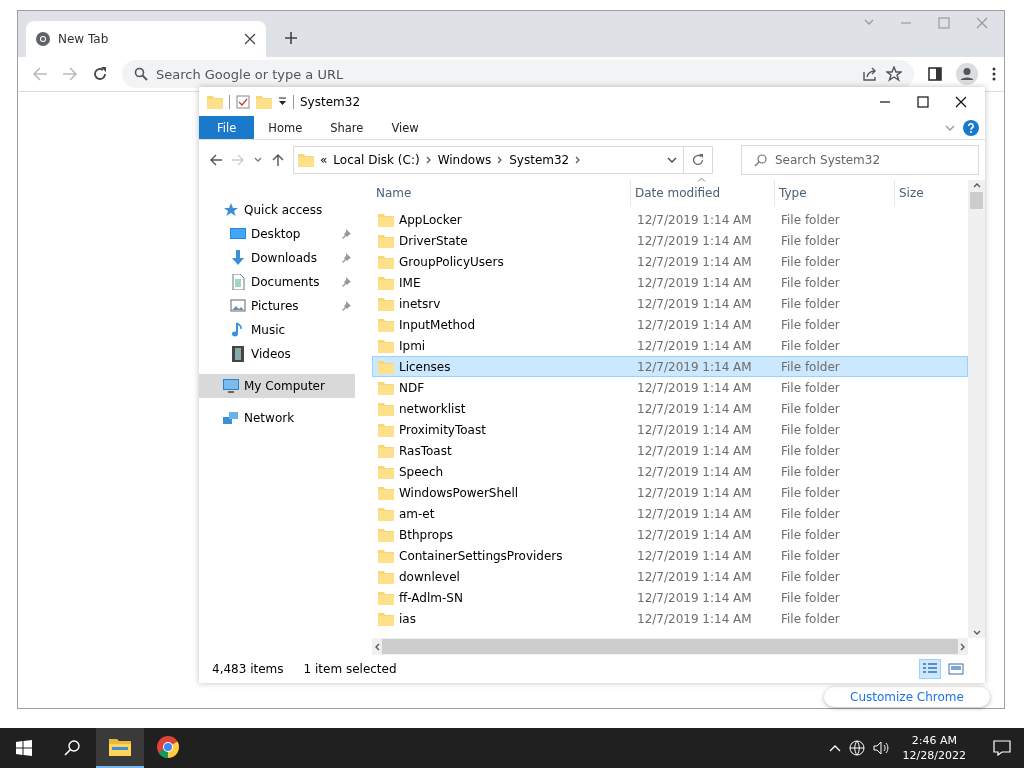 The image size is (1024, 768). Describe the element at coordinates (459, 492) in the screenshot. I see `file-name: WindowsPowerShell` at that location.